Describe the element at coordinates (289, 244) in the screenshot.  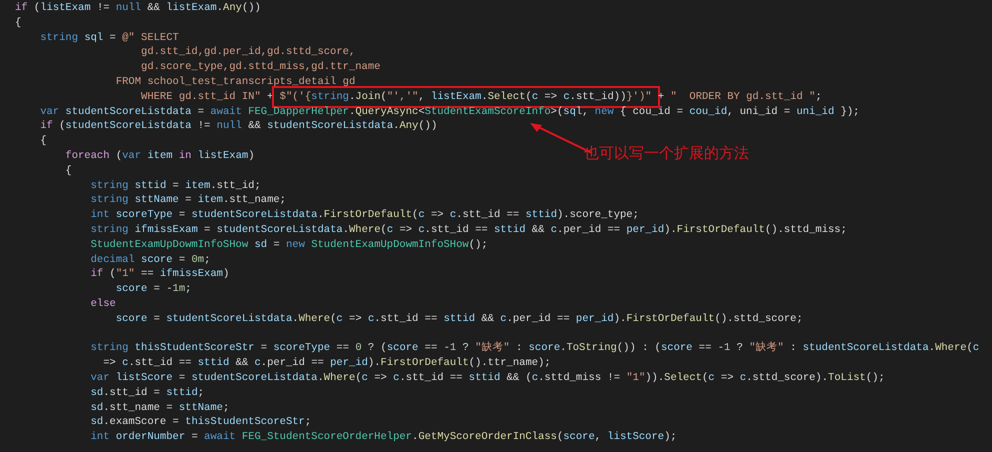
I see `code-line: StudentExamUpDowmInfoSHow sd = new StudentExamUpDowmInfoSHow();` at that location.